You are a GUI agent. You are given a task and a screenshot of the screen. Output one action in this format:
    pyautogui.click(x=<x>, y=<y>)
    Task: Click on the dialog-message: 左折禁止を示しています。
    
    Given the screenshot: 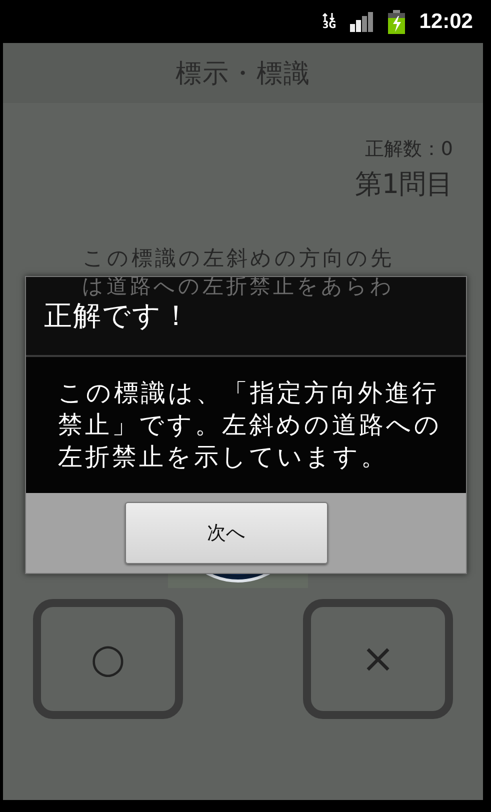 What is the action you would take?
    pyautogui.click(x=223, y=457)
    